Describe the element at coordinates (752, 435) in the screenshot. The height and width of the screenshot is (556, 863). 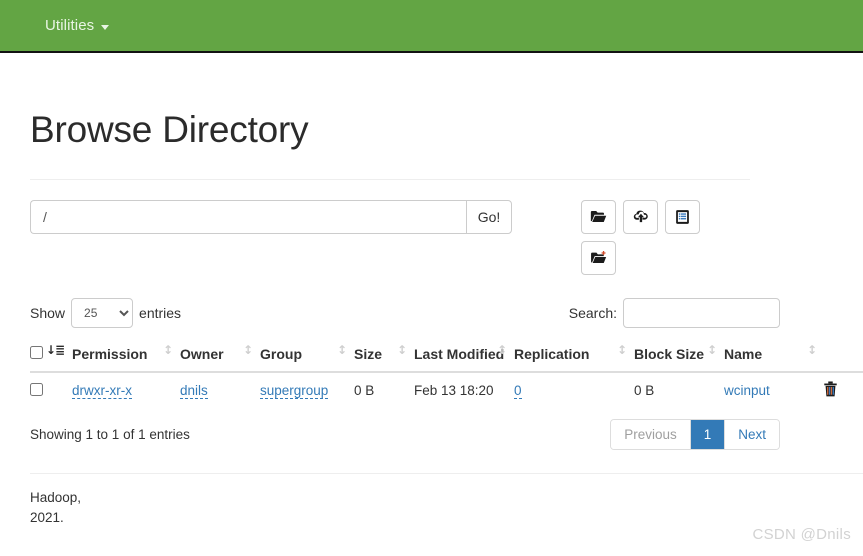
I see `pagination-next-button: Next` at that location.